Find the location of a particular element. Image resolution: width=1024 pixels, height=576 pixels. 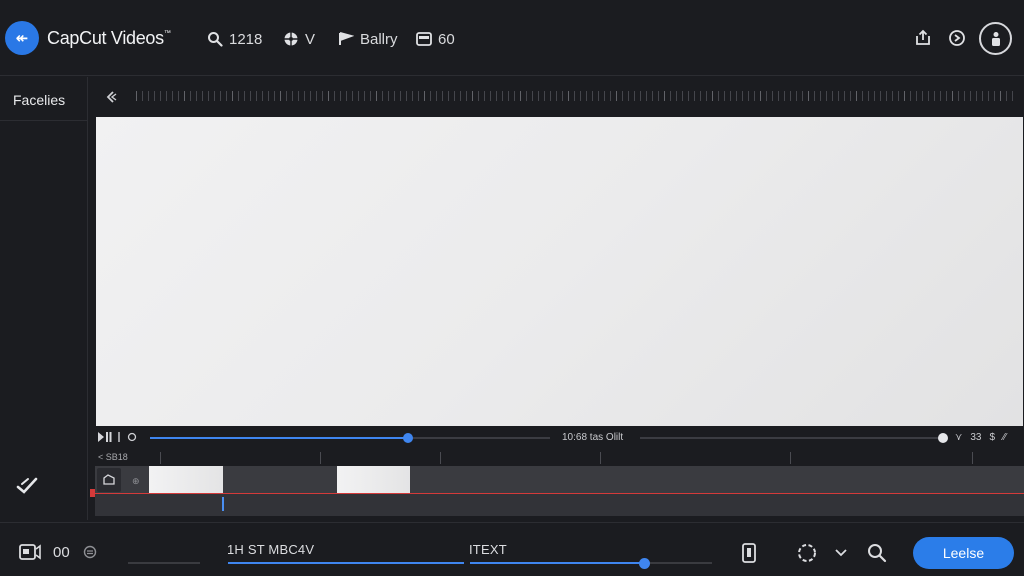

time-ruler is located at coordinates (576, 96).